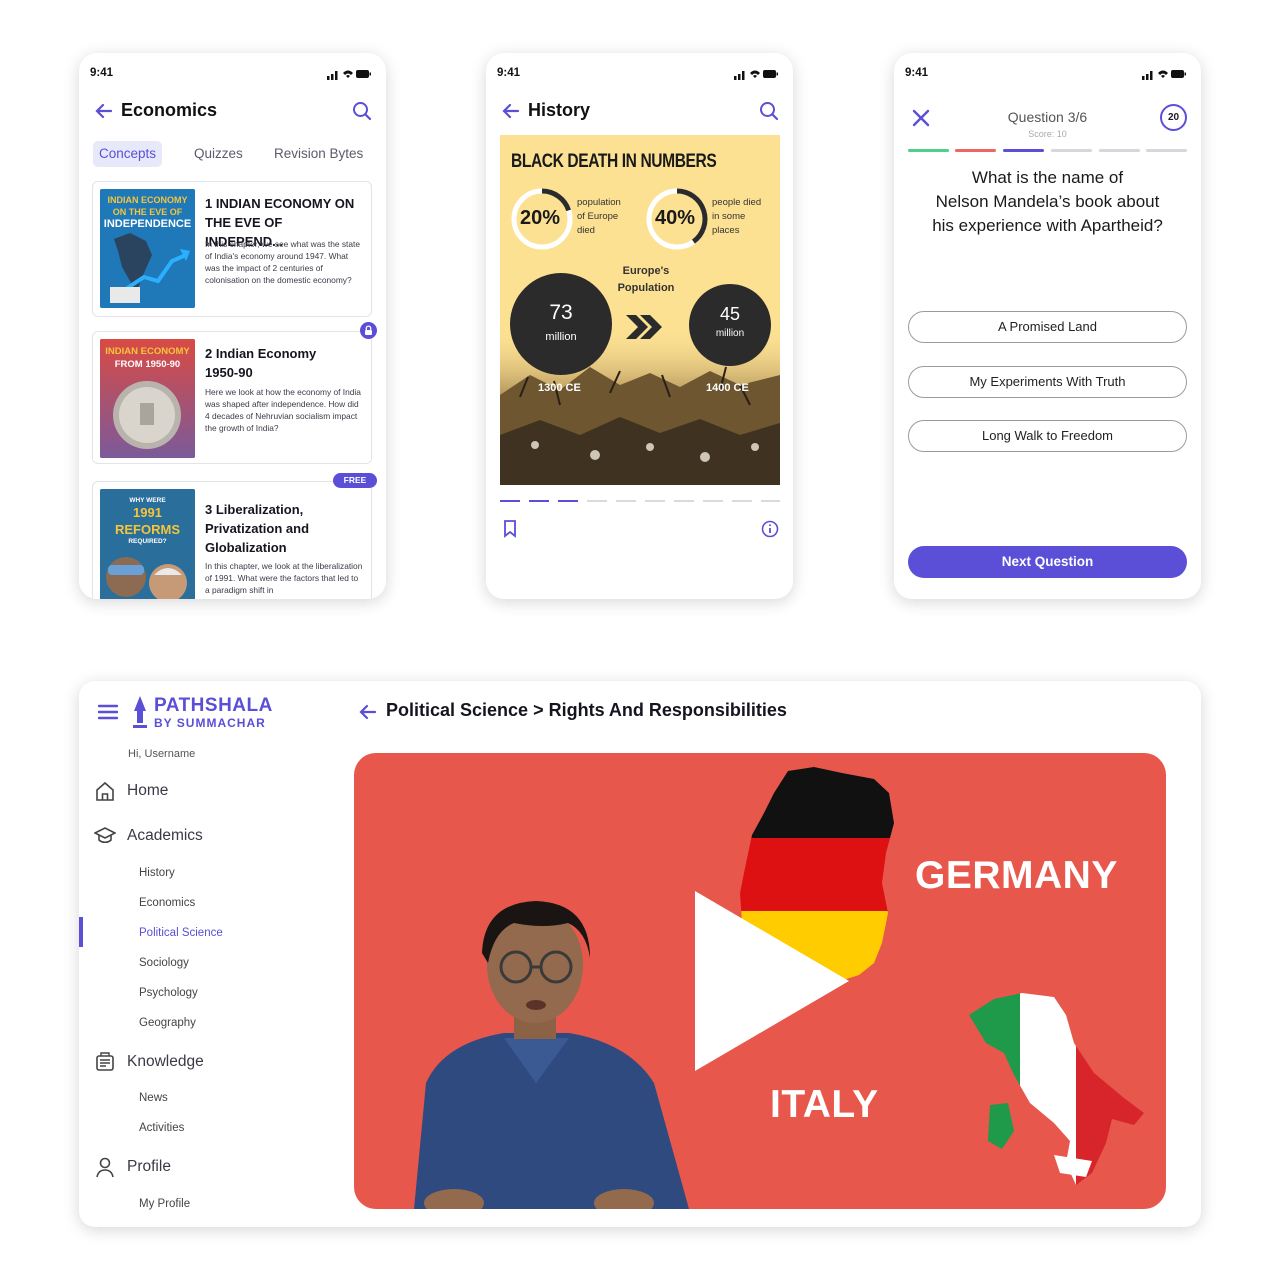 The height and width of the screenshot is (1280, 1280). I want to click on nav-knowledge: Knowledge, so click(165, 1062).